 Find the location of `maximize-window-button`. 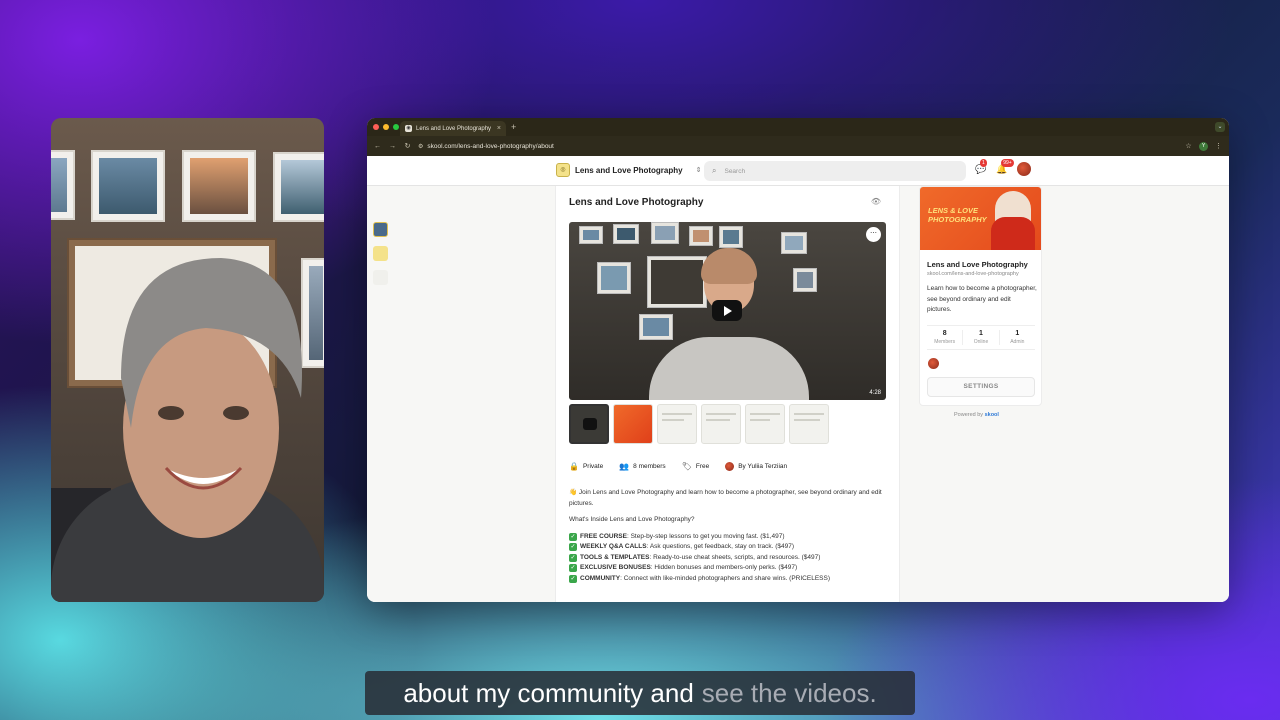

maximize-window-button is located at coordinates (396, 127).